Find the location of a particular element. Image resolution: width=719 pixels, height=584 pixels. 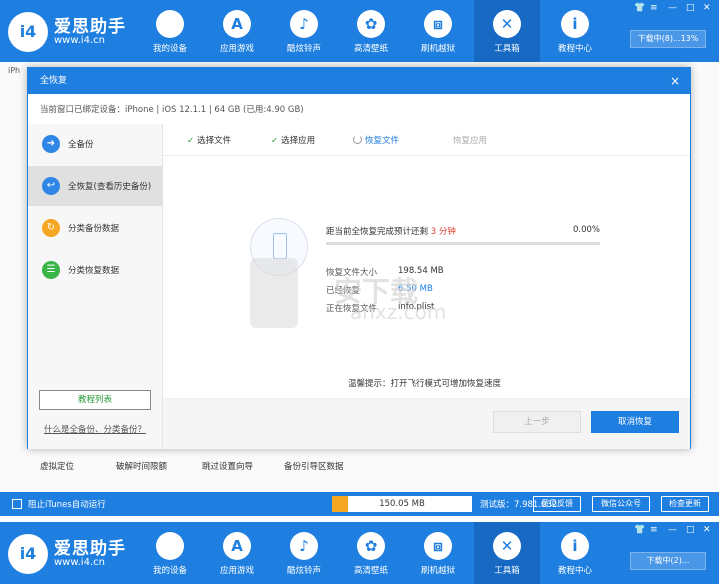

restore-steps: ✓ 选择文件 ✓ 选择应用 恢复文件 恢复应用 is located at coordinates (426, 140).